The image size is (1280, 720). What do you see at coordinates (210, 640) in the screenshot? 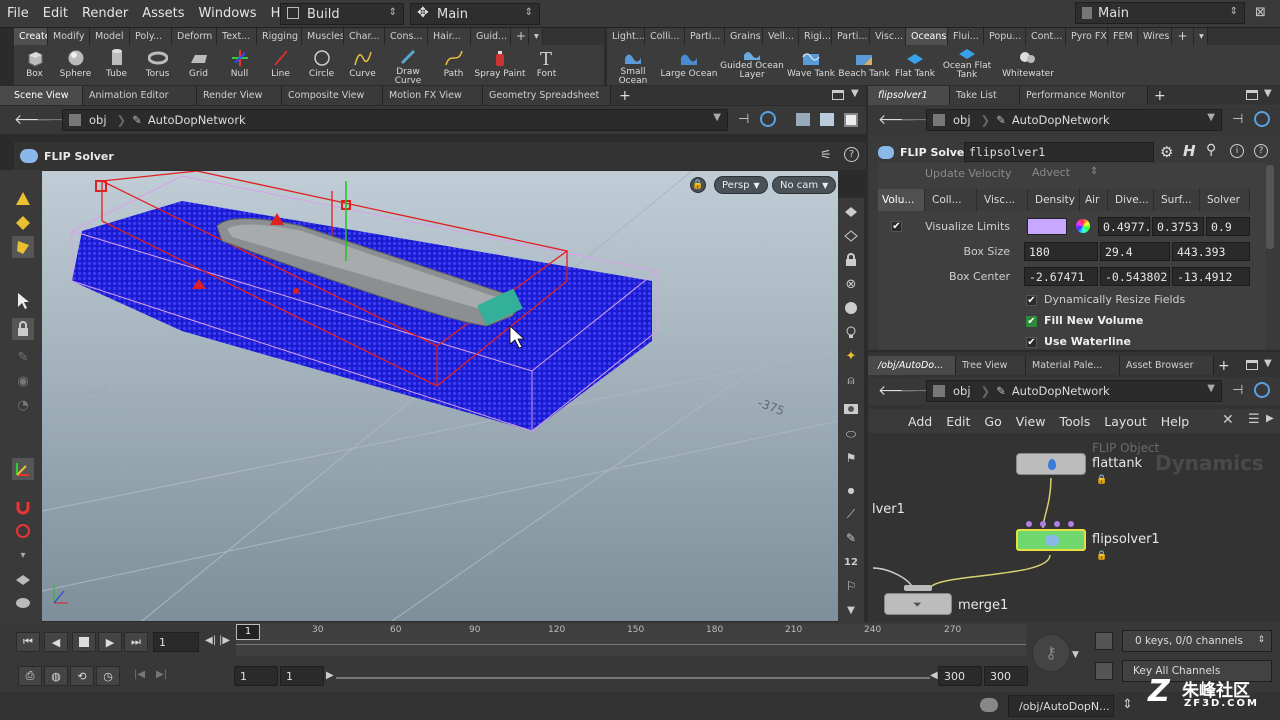
I see `step-back-icon: ◀|` at bounding box center [210, 640].